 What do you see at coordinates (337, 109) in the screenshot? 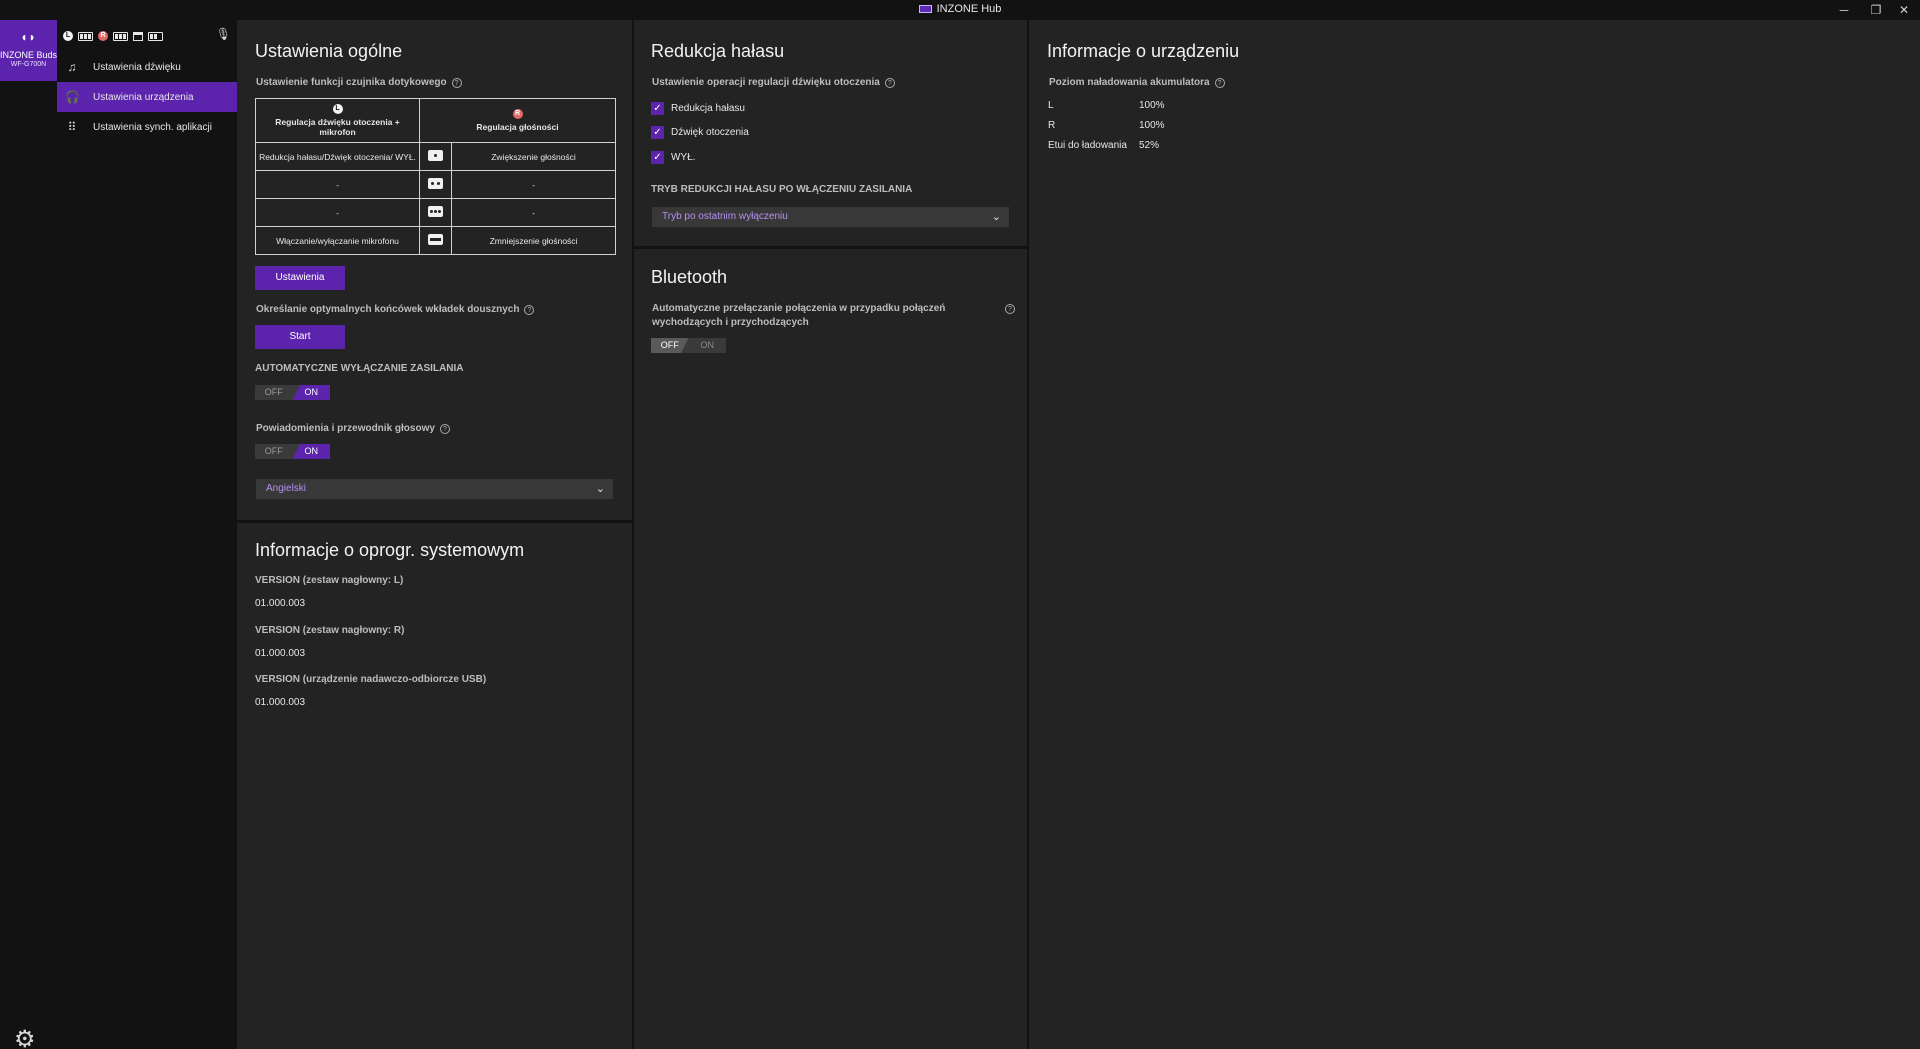
I see `left-side-icon: L` at bounding box center [337, 109].